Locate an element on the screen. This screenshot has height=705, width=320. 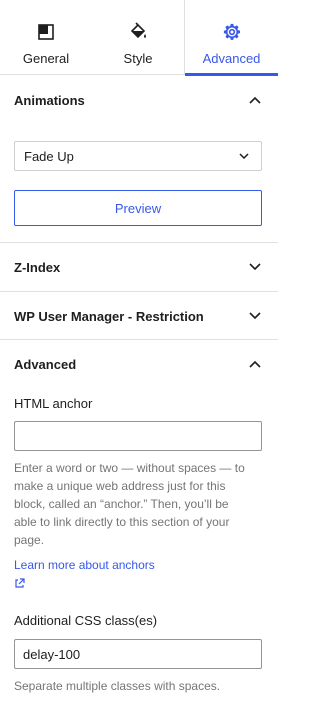
animations-panel-toggle: Animations is located at coordinates (139, 100).